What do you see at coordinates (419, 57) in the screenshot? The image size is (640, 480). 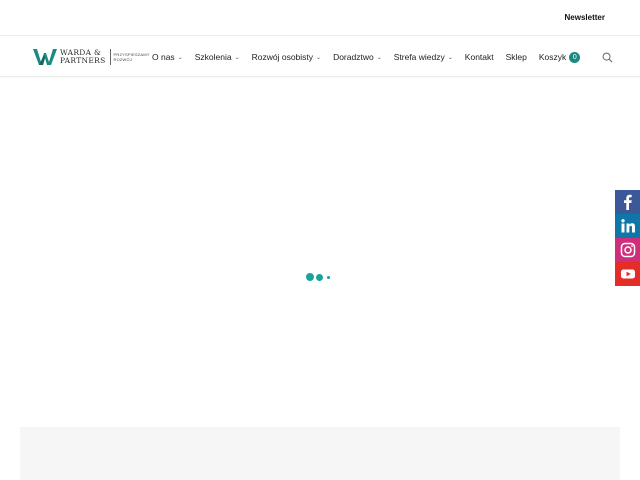 I see `menu-item-label: Strefa wiedzy` at bounding box center [419, 57].